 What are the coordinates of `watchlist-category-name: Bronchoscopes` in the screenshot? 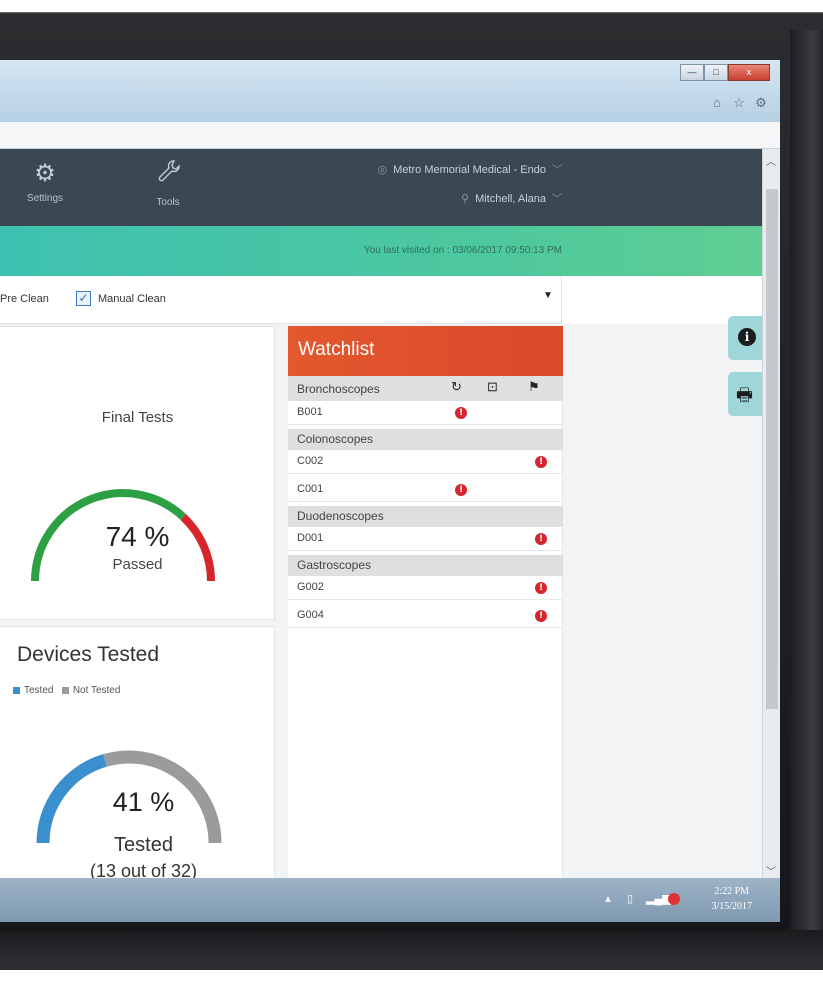 It's located at (338, 389).